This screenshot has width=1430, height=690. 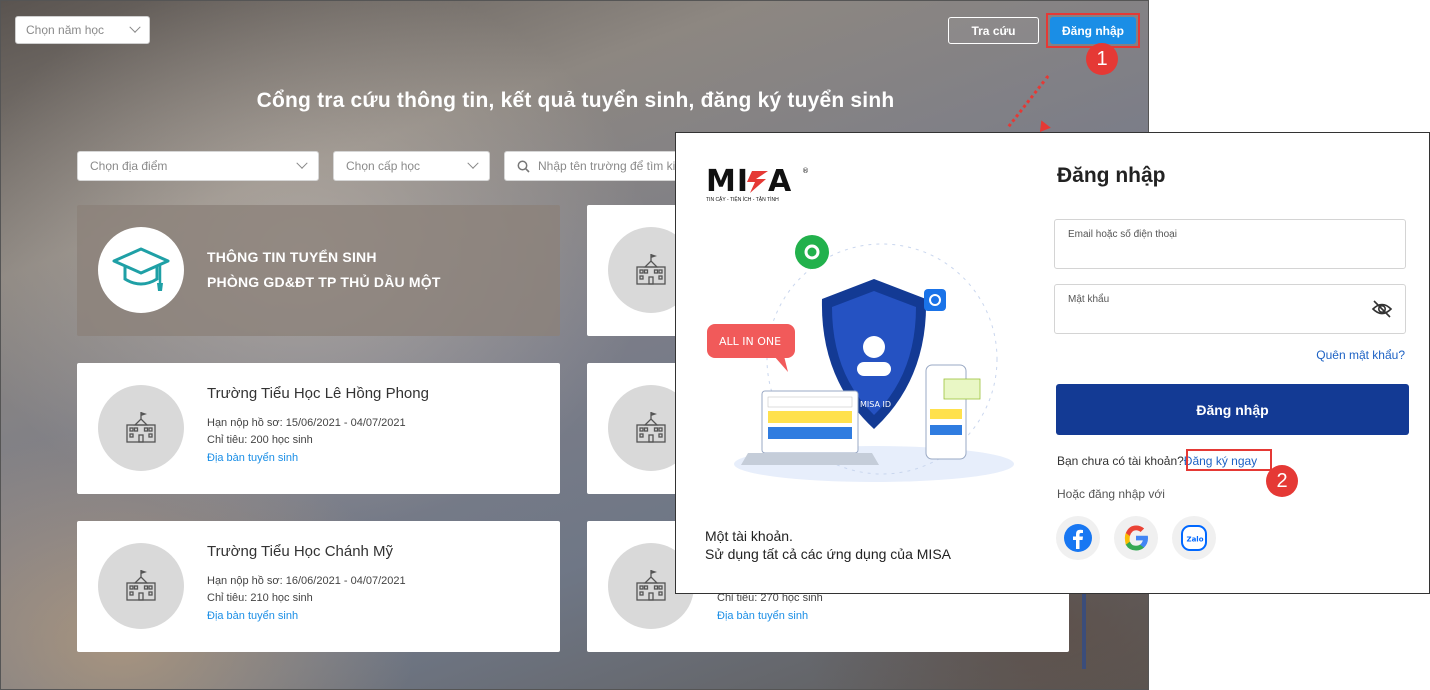 What do you see at coordinates (65, 30) in the screenshot?
I see `school-year-select-label: Chọn năm học` at bounding box center [65, 30].